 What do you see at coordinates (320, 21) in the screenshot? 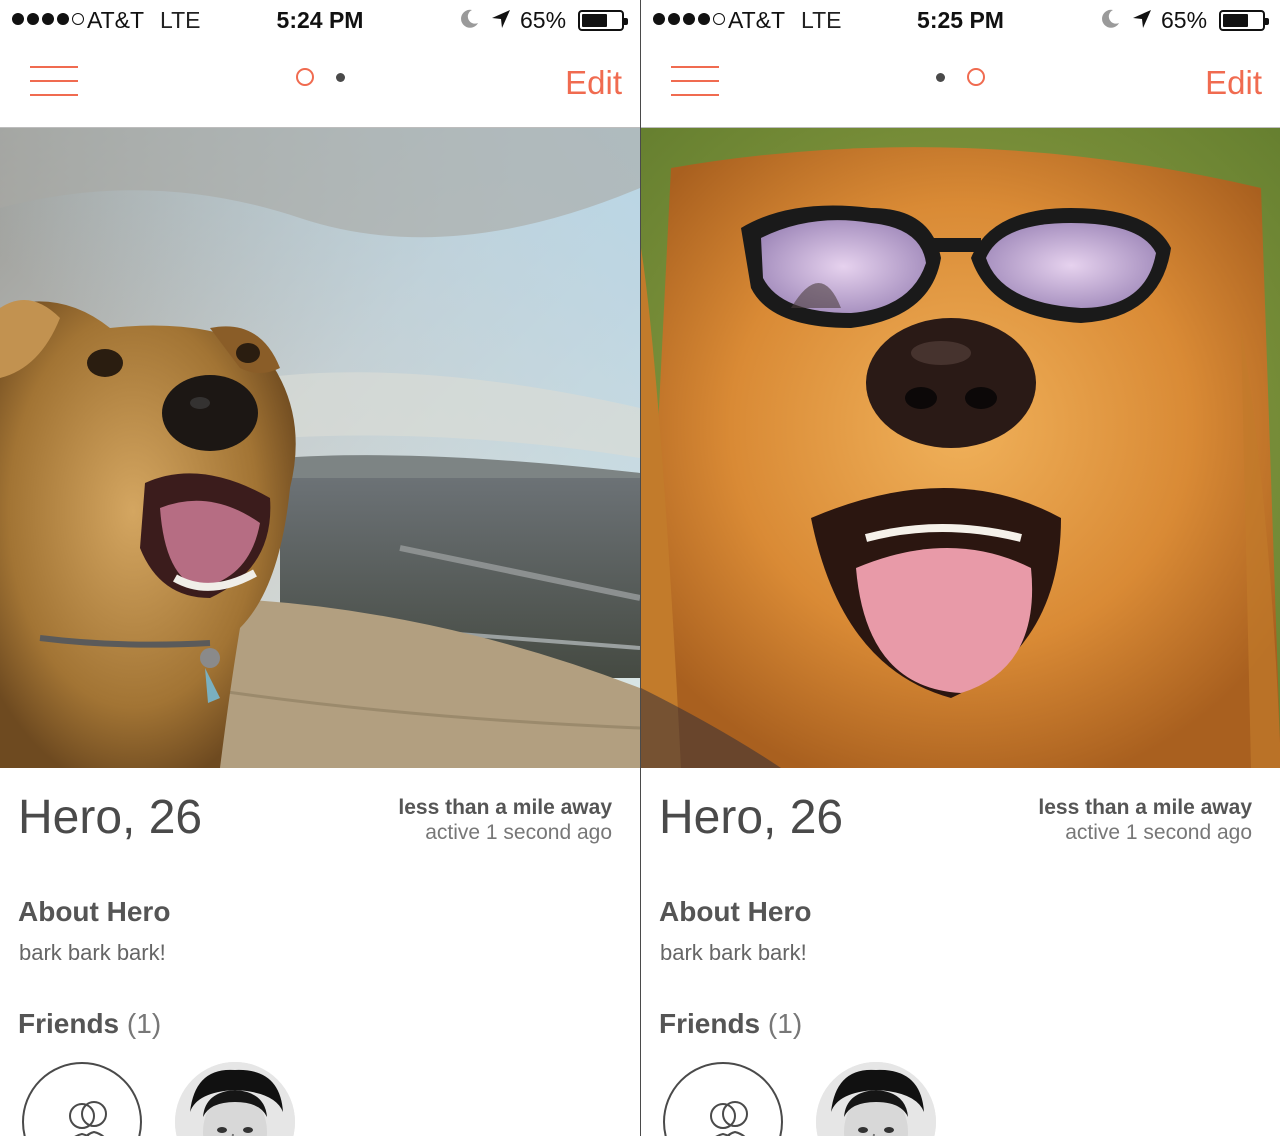
I see `status-bar: AT&T LTE 5:24 PM 65%` at bounding box center [320, 21].